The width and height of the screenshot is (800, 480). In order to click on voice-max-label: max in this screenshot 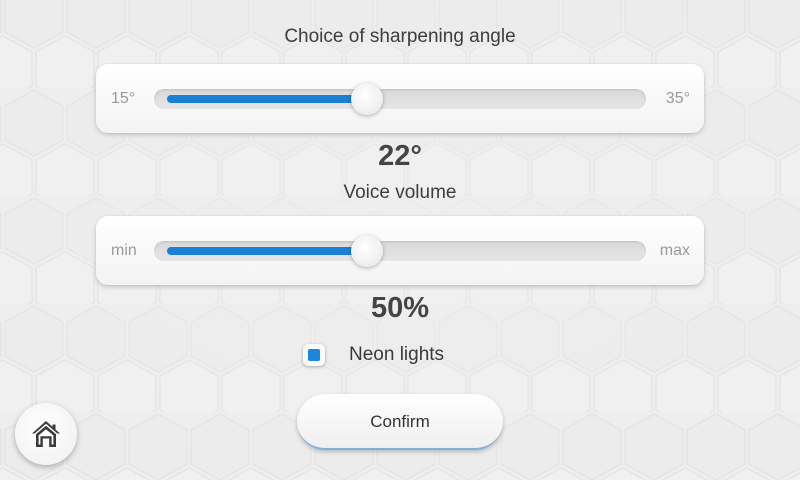, I will do `click(674, 250)`.